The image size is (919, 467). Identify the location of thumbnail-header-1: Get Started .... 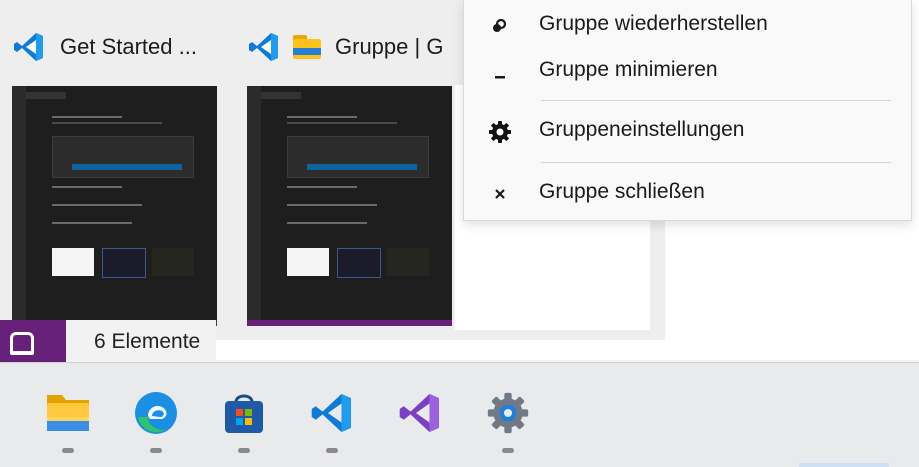
(104, 47).